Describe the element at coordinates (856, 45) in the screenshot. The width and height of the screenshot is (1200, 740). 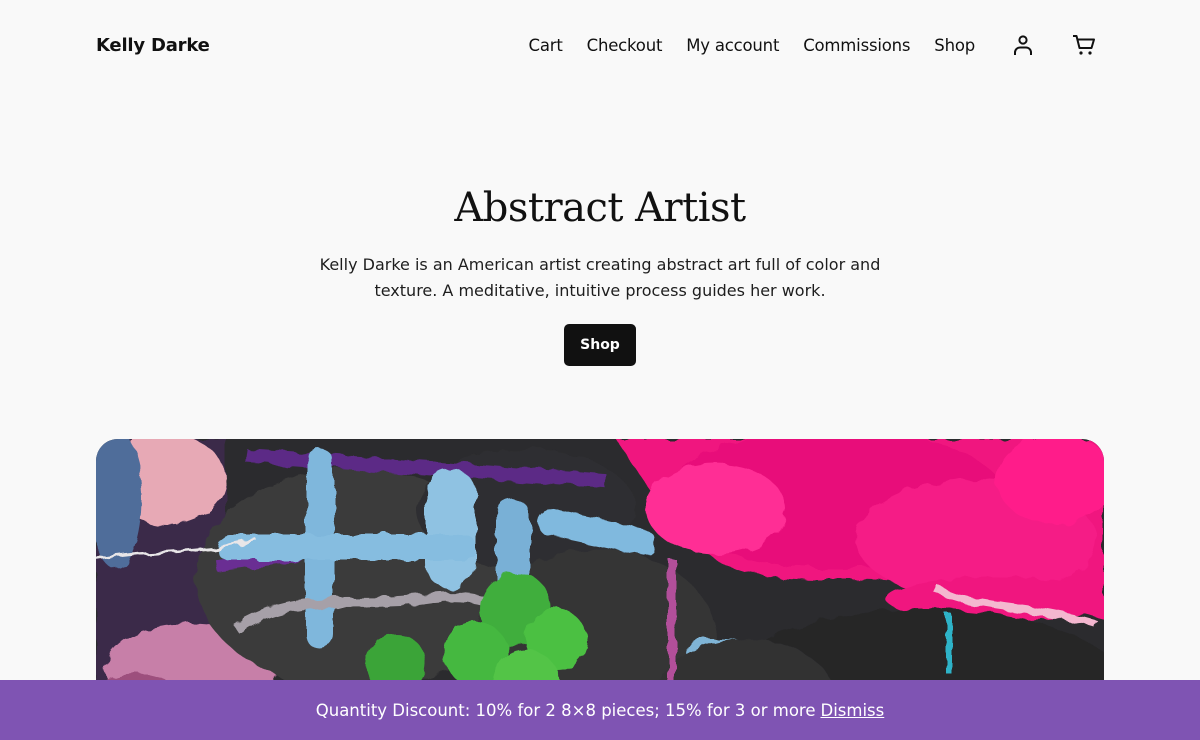
I see `nav-link-commissions: Commissions` at that location.